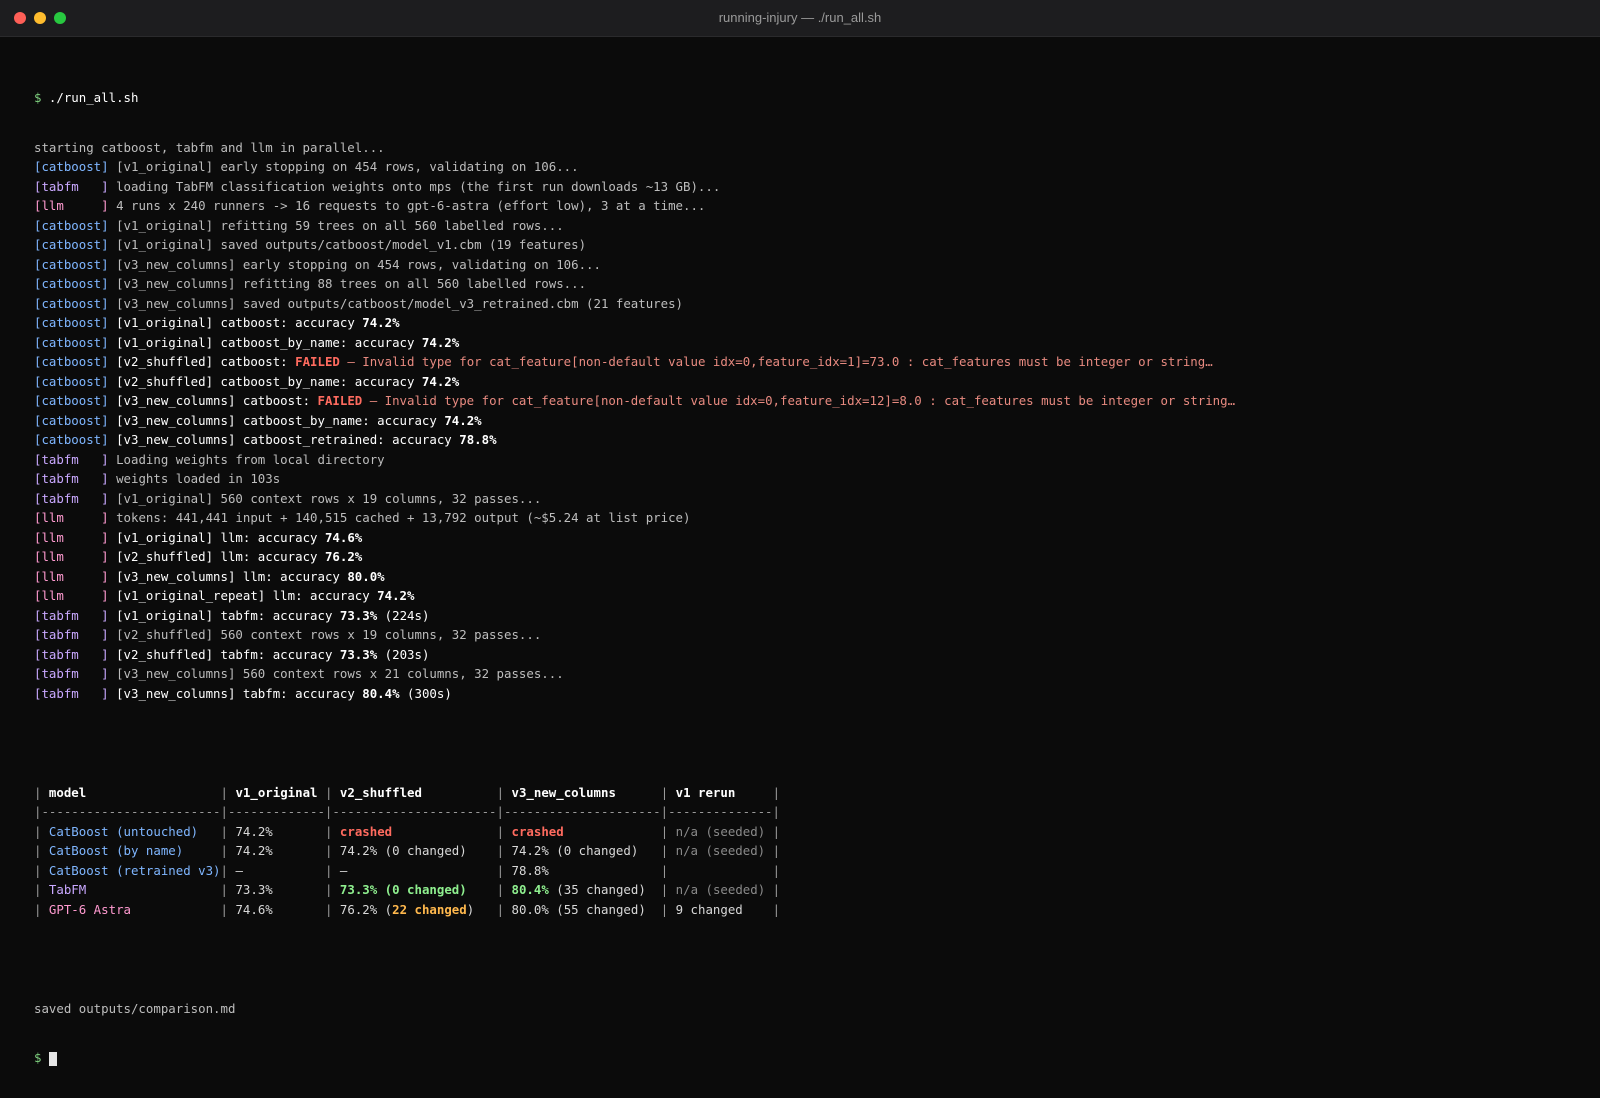 The image size is (1600, 1098). What do you see at coordinates (604, 889) in the screenshot?
I see `cell-text: (35 changed)` at bounding box center [604, 889].